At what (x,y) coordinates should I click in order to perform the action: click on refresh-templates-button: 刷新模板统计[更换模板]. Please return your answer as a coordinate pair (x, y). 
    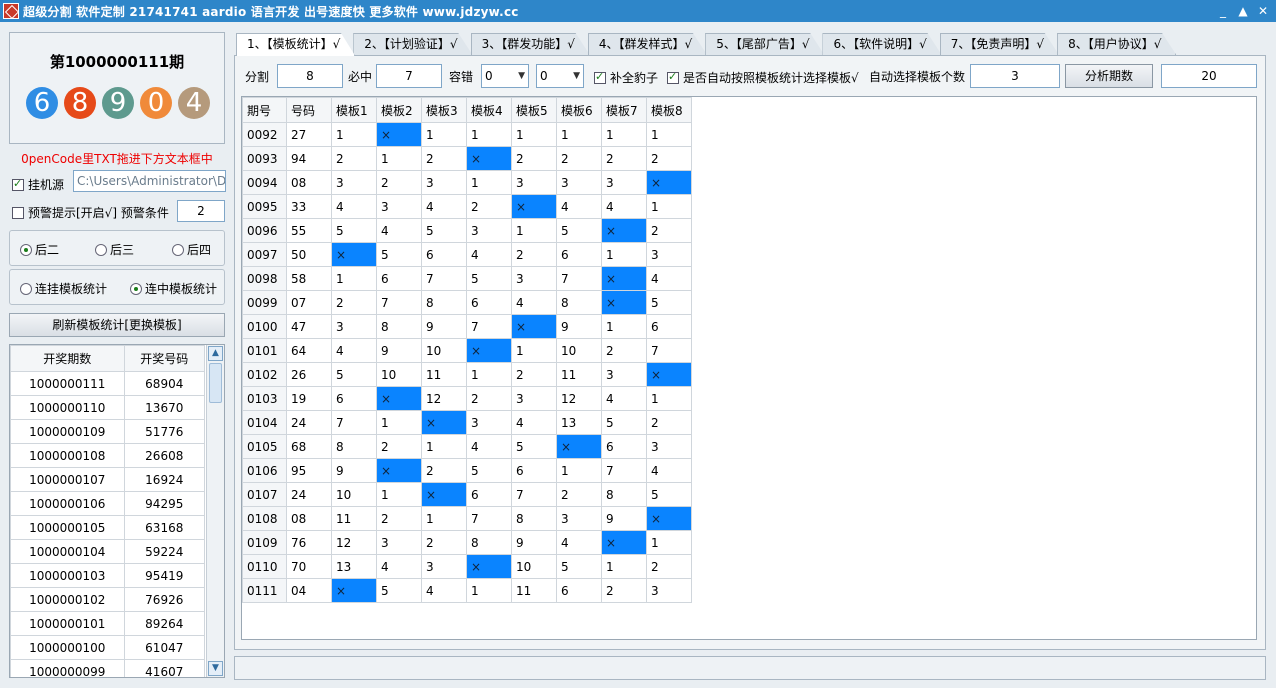
    Looking at the image, I should click on (117, 325).